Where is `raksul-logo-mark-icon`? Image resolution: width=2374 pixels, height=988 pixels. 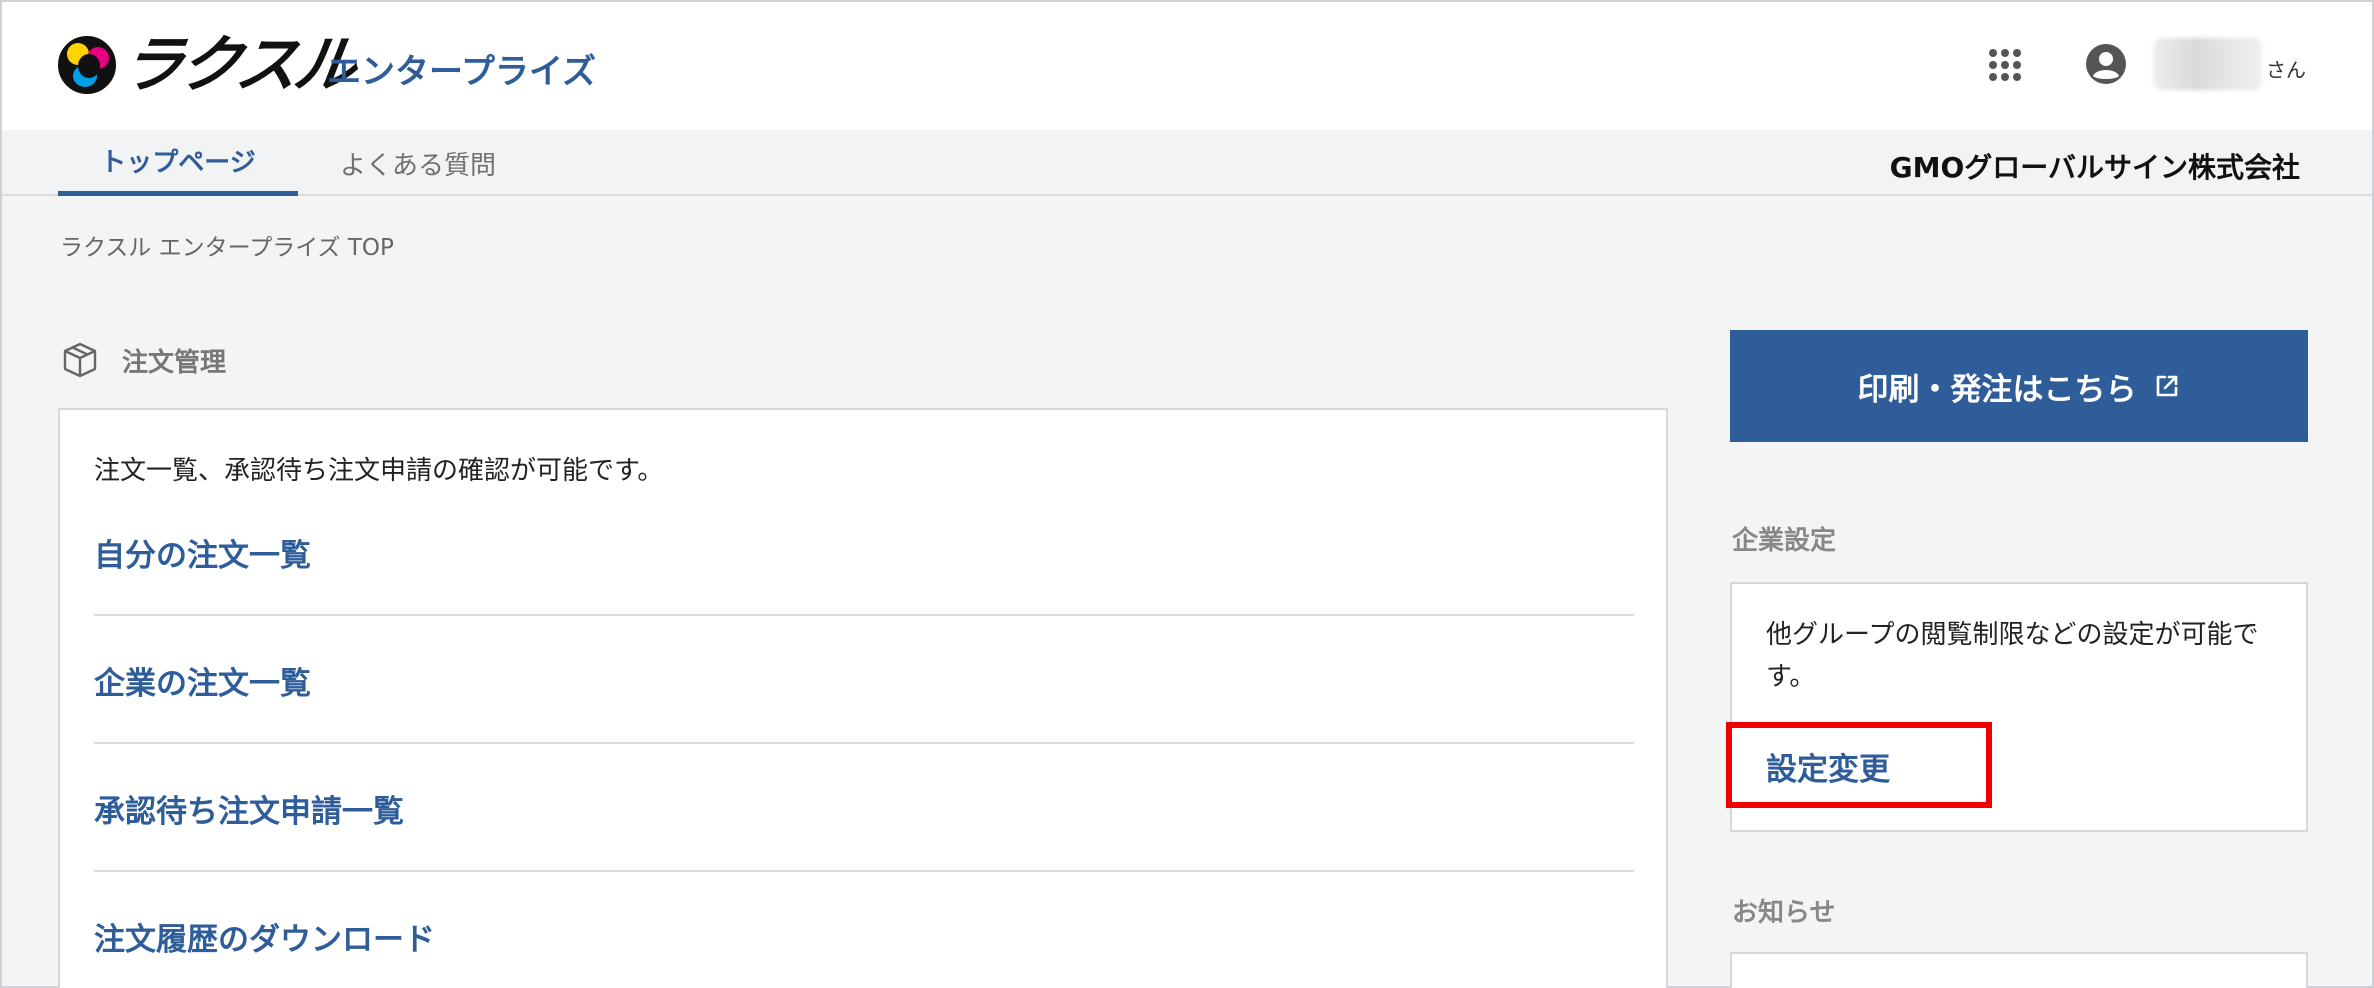 raksul-logo-mark-icon is located at coordinates (87, 65).